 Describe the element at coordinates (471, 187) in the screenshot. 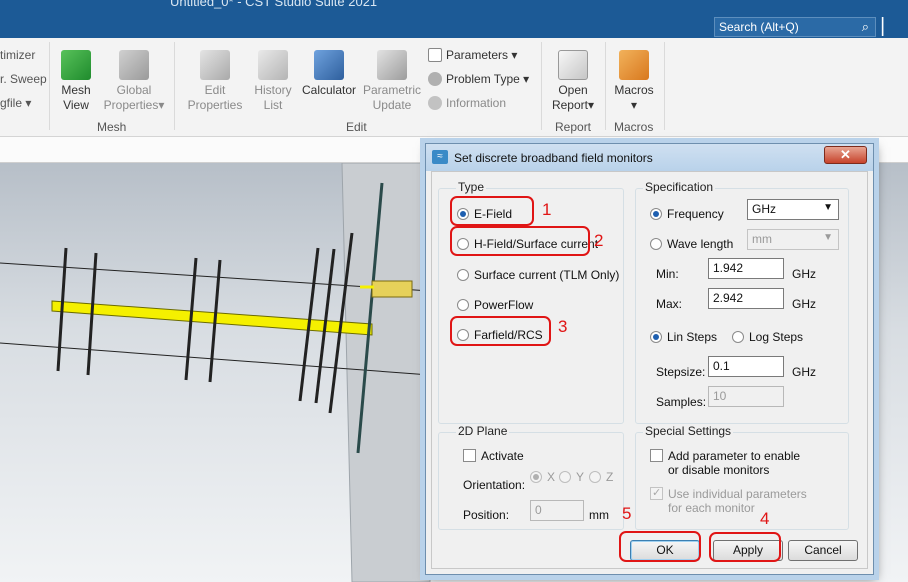

I see `type-group-label: Type` at that location.